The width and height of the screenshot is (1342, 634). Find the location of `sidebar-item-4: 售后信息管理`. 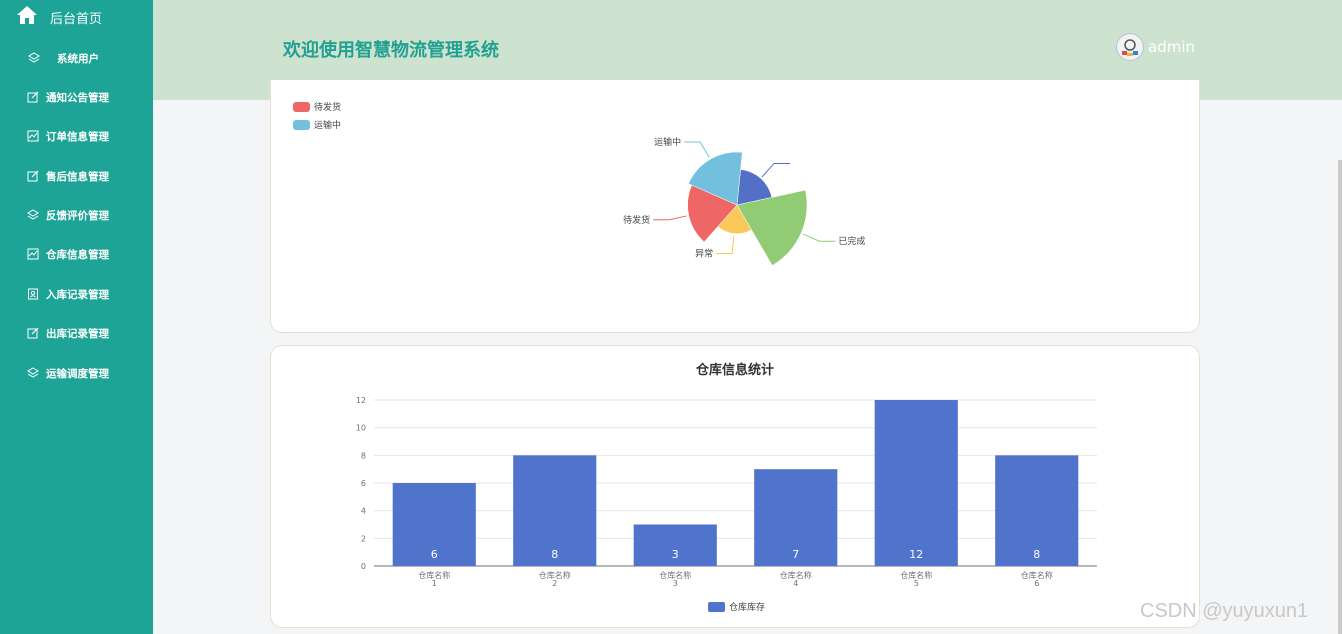

sidebar-item-4: 售后信息管理 is located at coordinates (76, 176).